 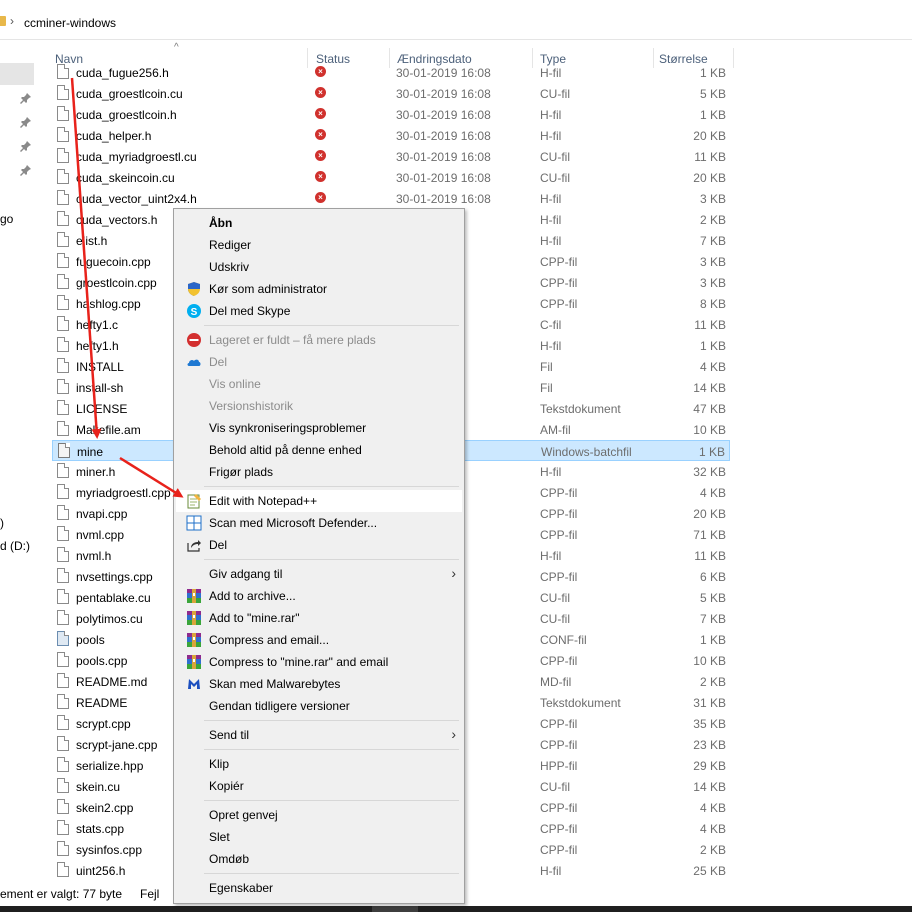 I want to click on taskbar-active-item, so click(x=395, y=909).